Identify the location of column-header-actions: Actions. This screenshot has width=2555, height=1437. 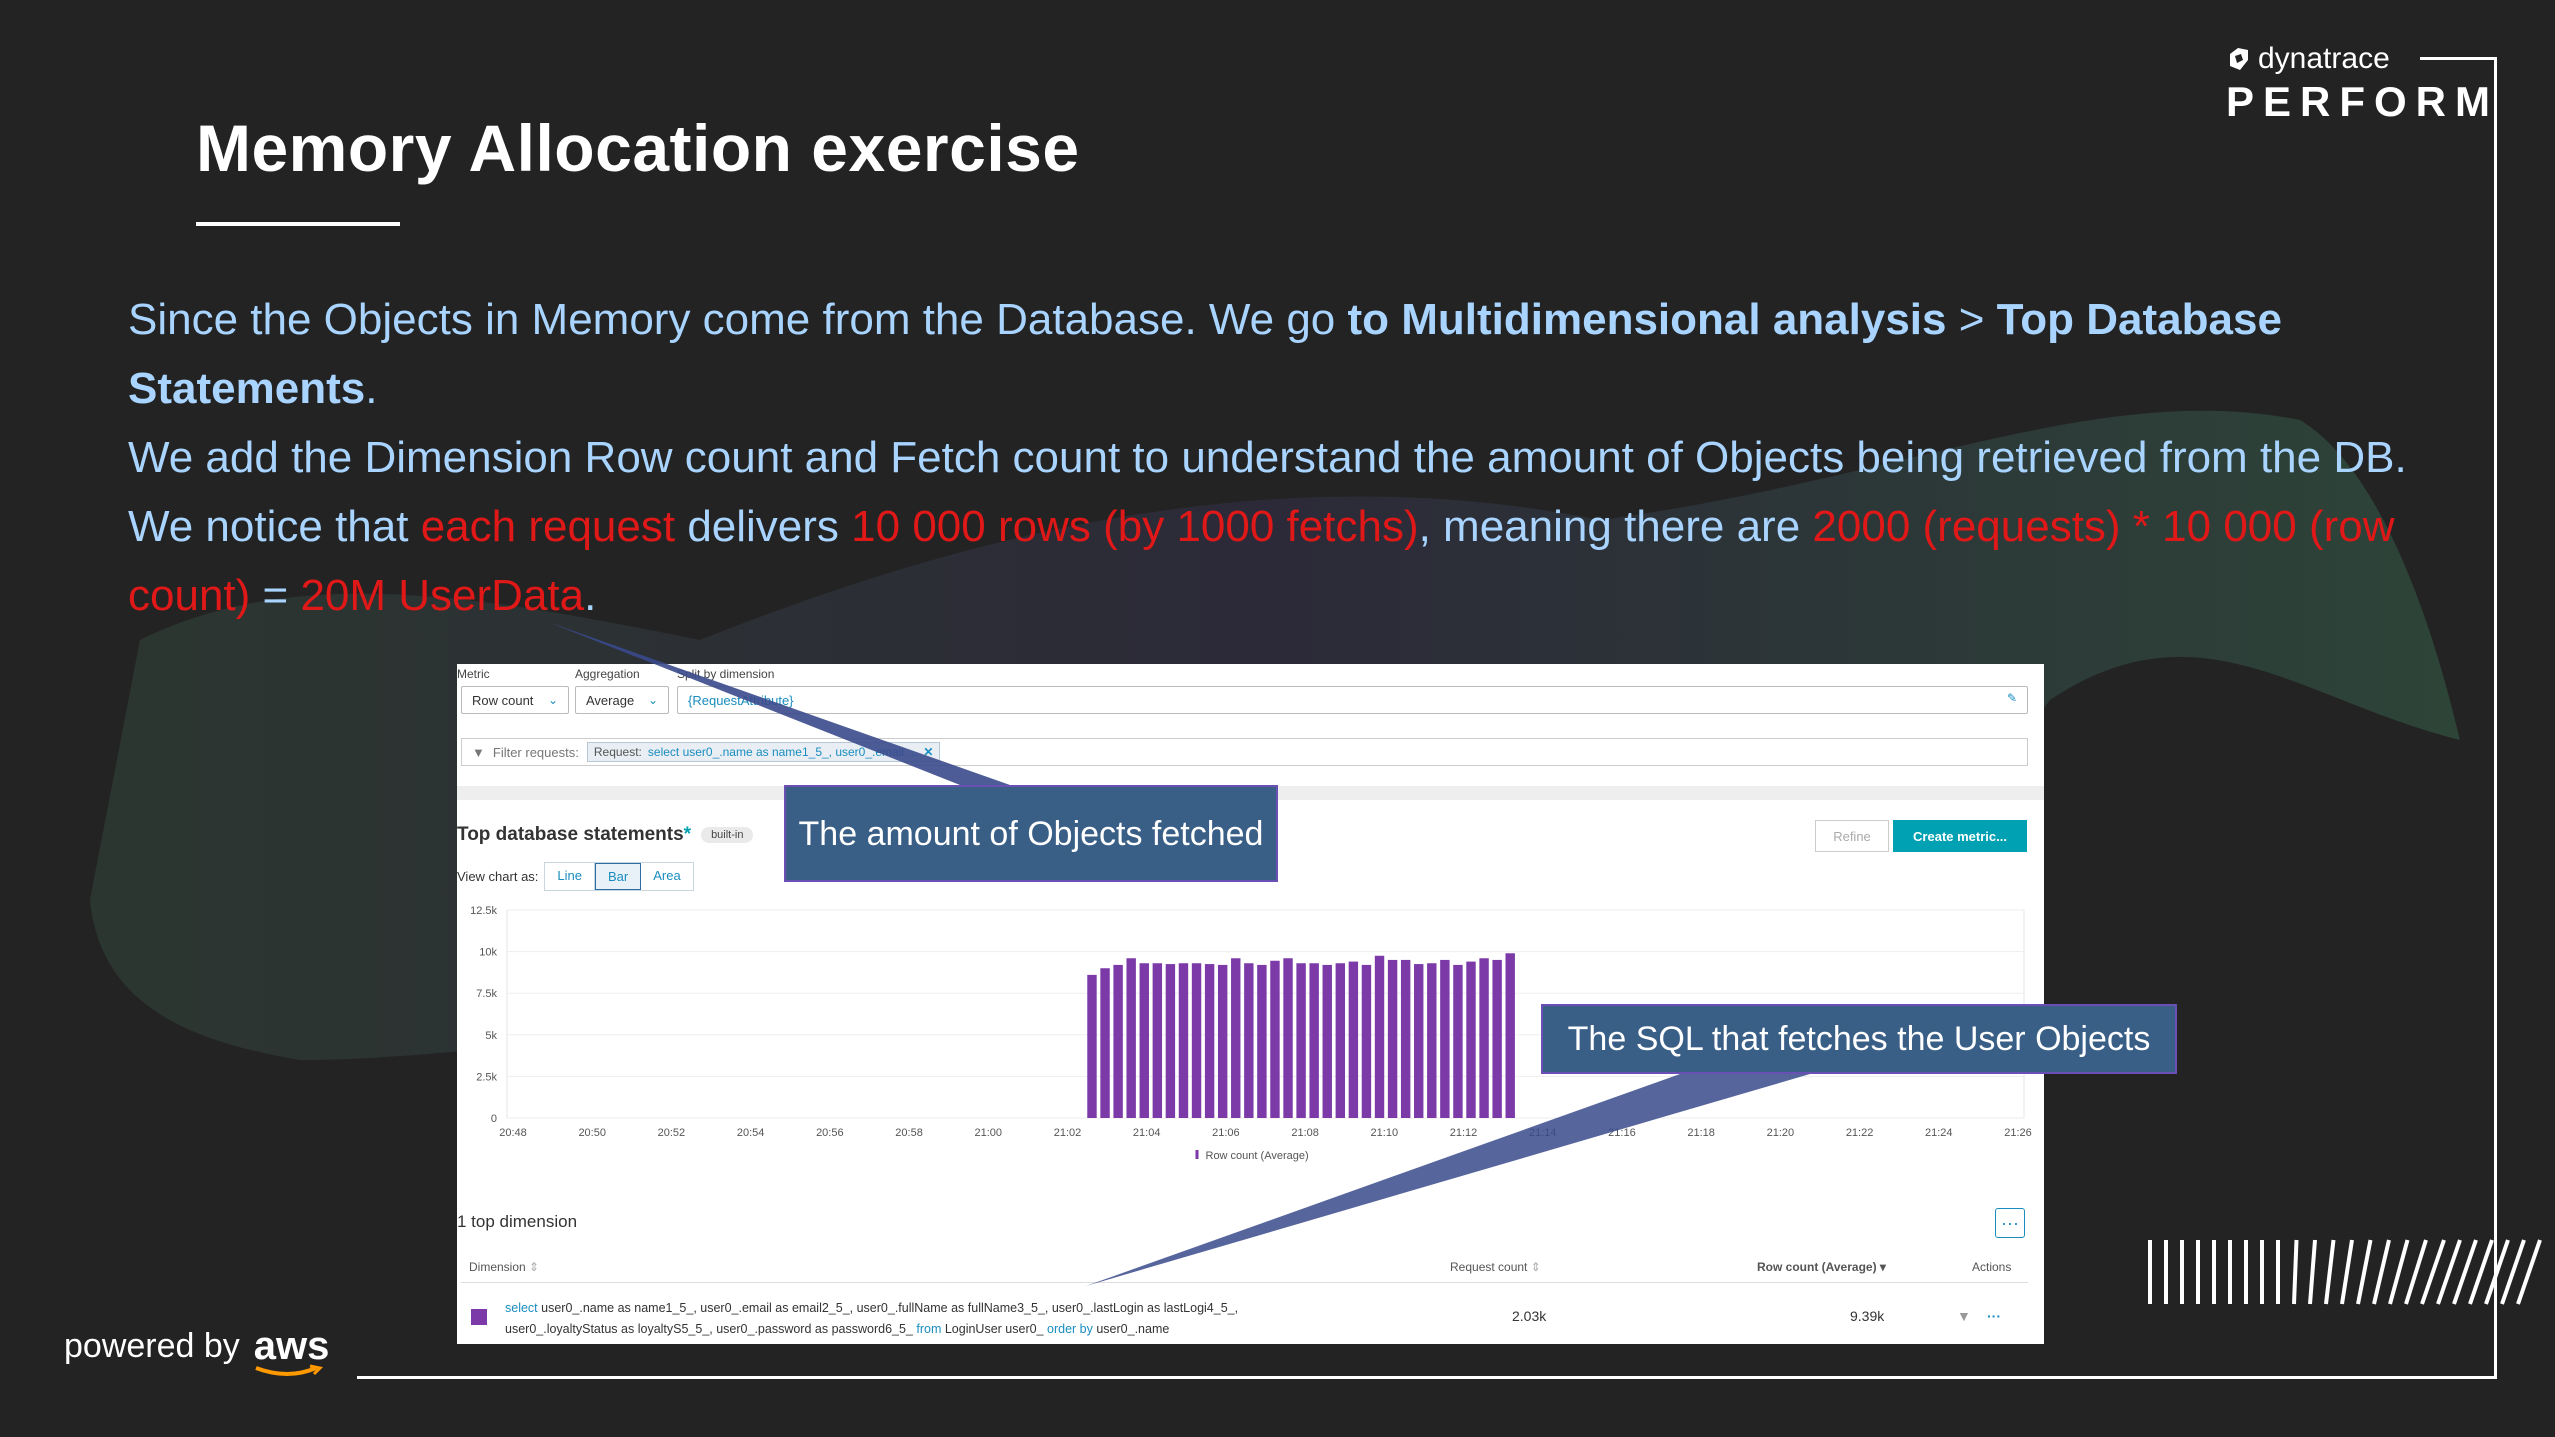
(1992, 1267).